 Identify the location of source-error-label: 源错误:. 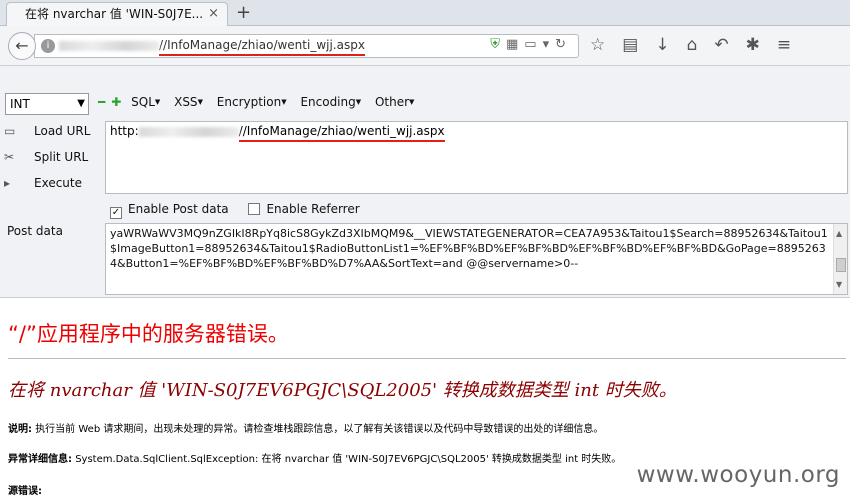
(25, 491).